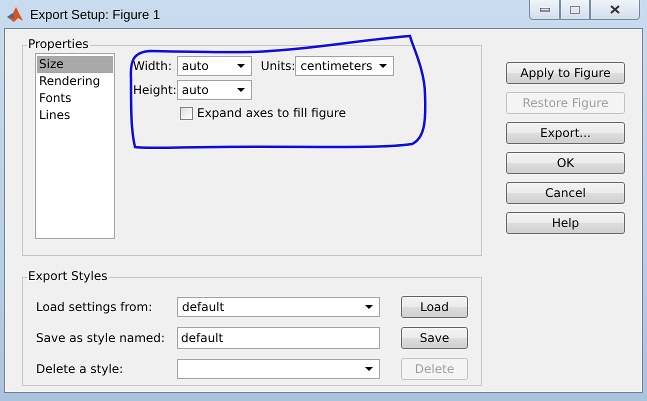  What do you see at coordinates (95, 14) in the screenshot?
I see `window-title: Export Setup: Figure 1` at bounding box center [95, 14].